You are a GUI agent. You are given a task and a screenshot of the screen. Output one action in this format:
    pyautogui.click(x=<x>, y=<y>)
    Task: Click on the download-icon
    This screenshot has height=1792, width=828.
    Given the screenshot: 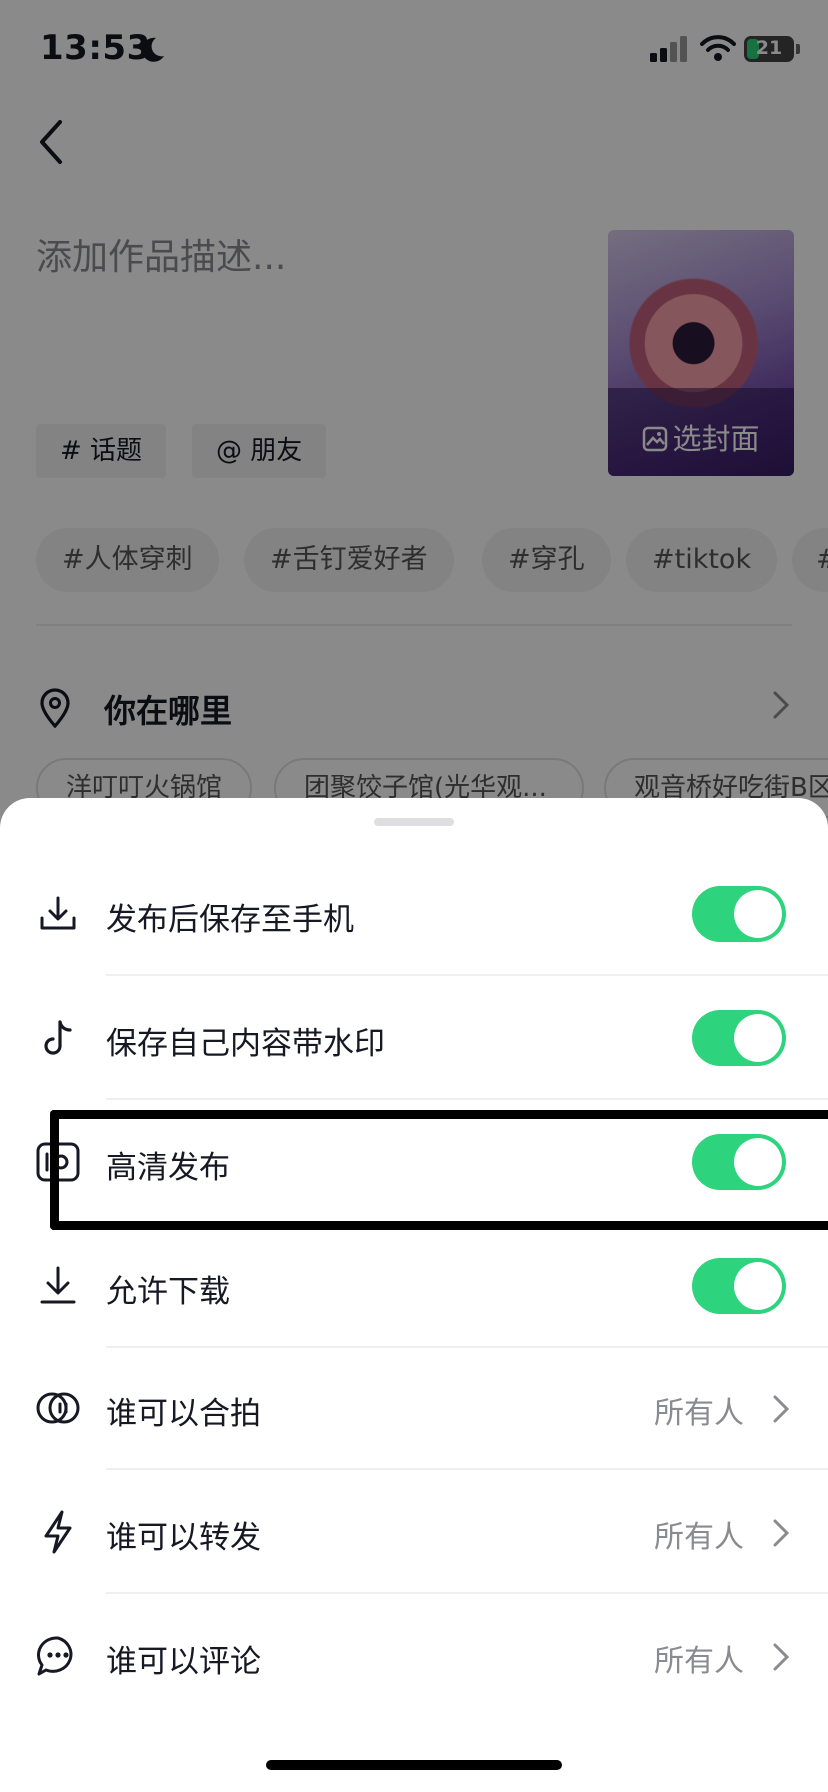 What is the action you would take?
    pyautogui.click(x=58, y=1285)
    